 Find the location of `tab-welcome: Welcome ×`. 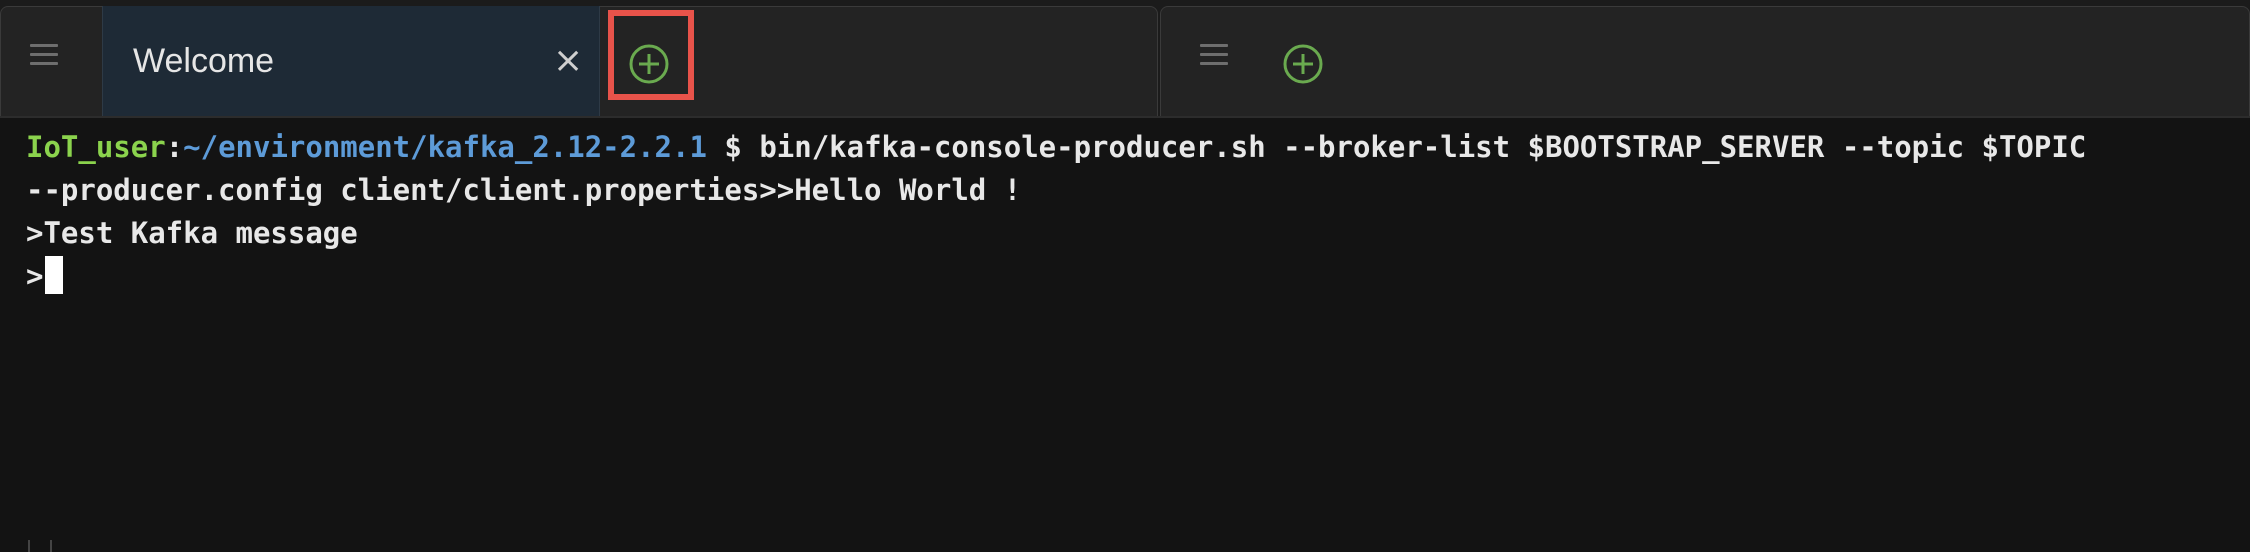

tab-welcome: Welcome × is located at coordinates (351, 61).